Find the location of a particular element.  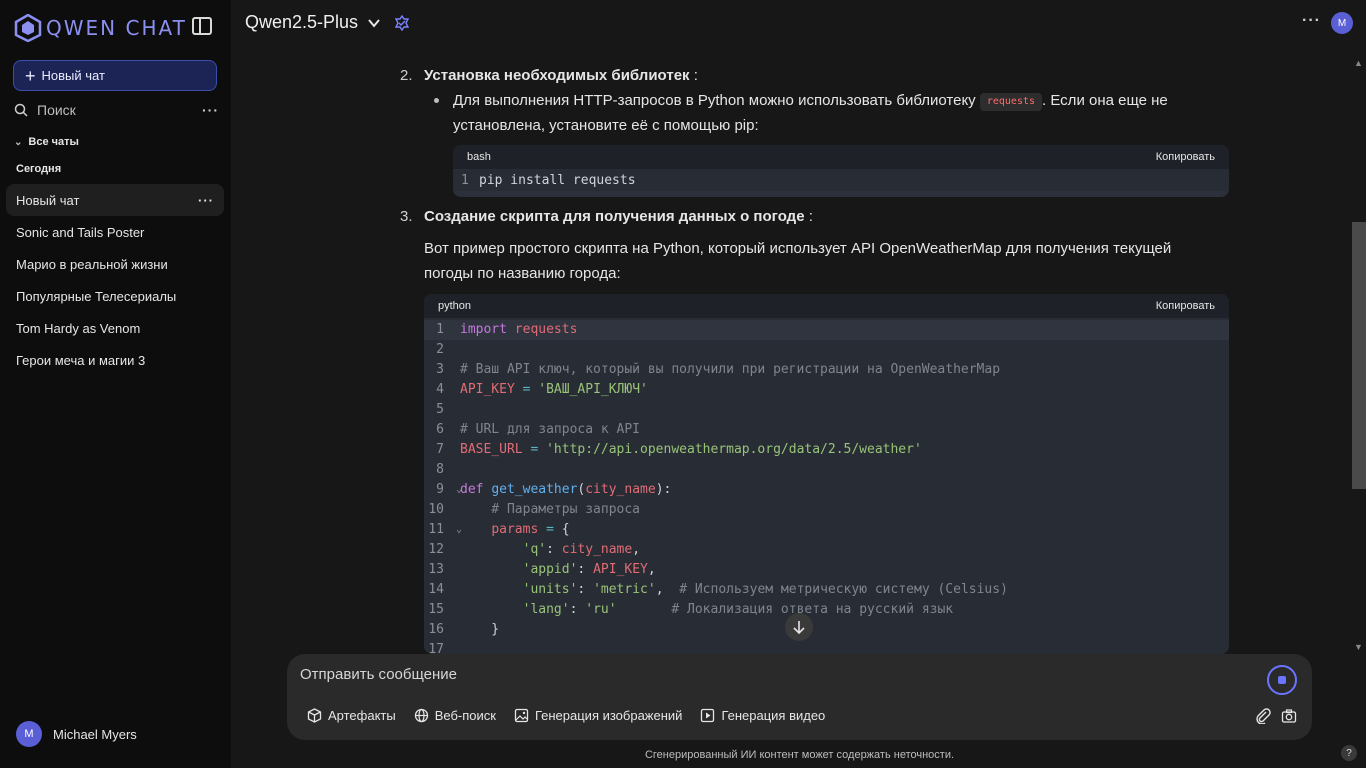

sidebar-toggle-icon is located at coordinates (202, 26).